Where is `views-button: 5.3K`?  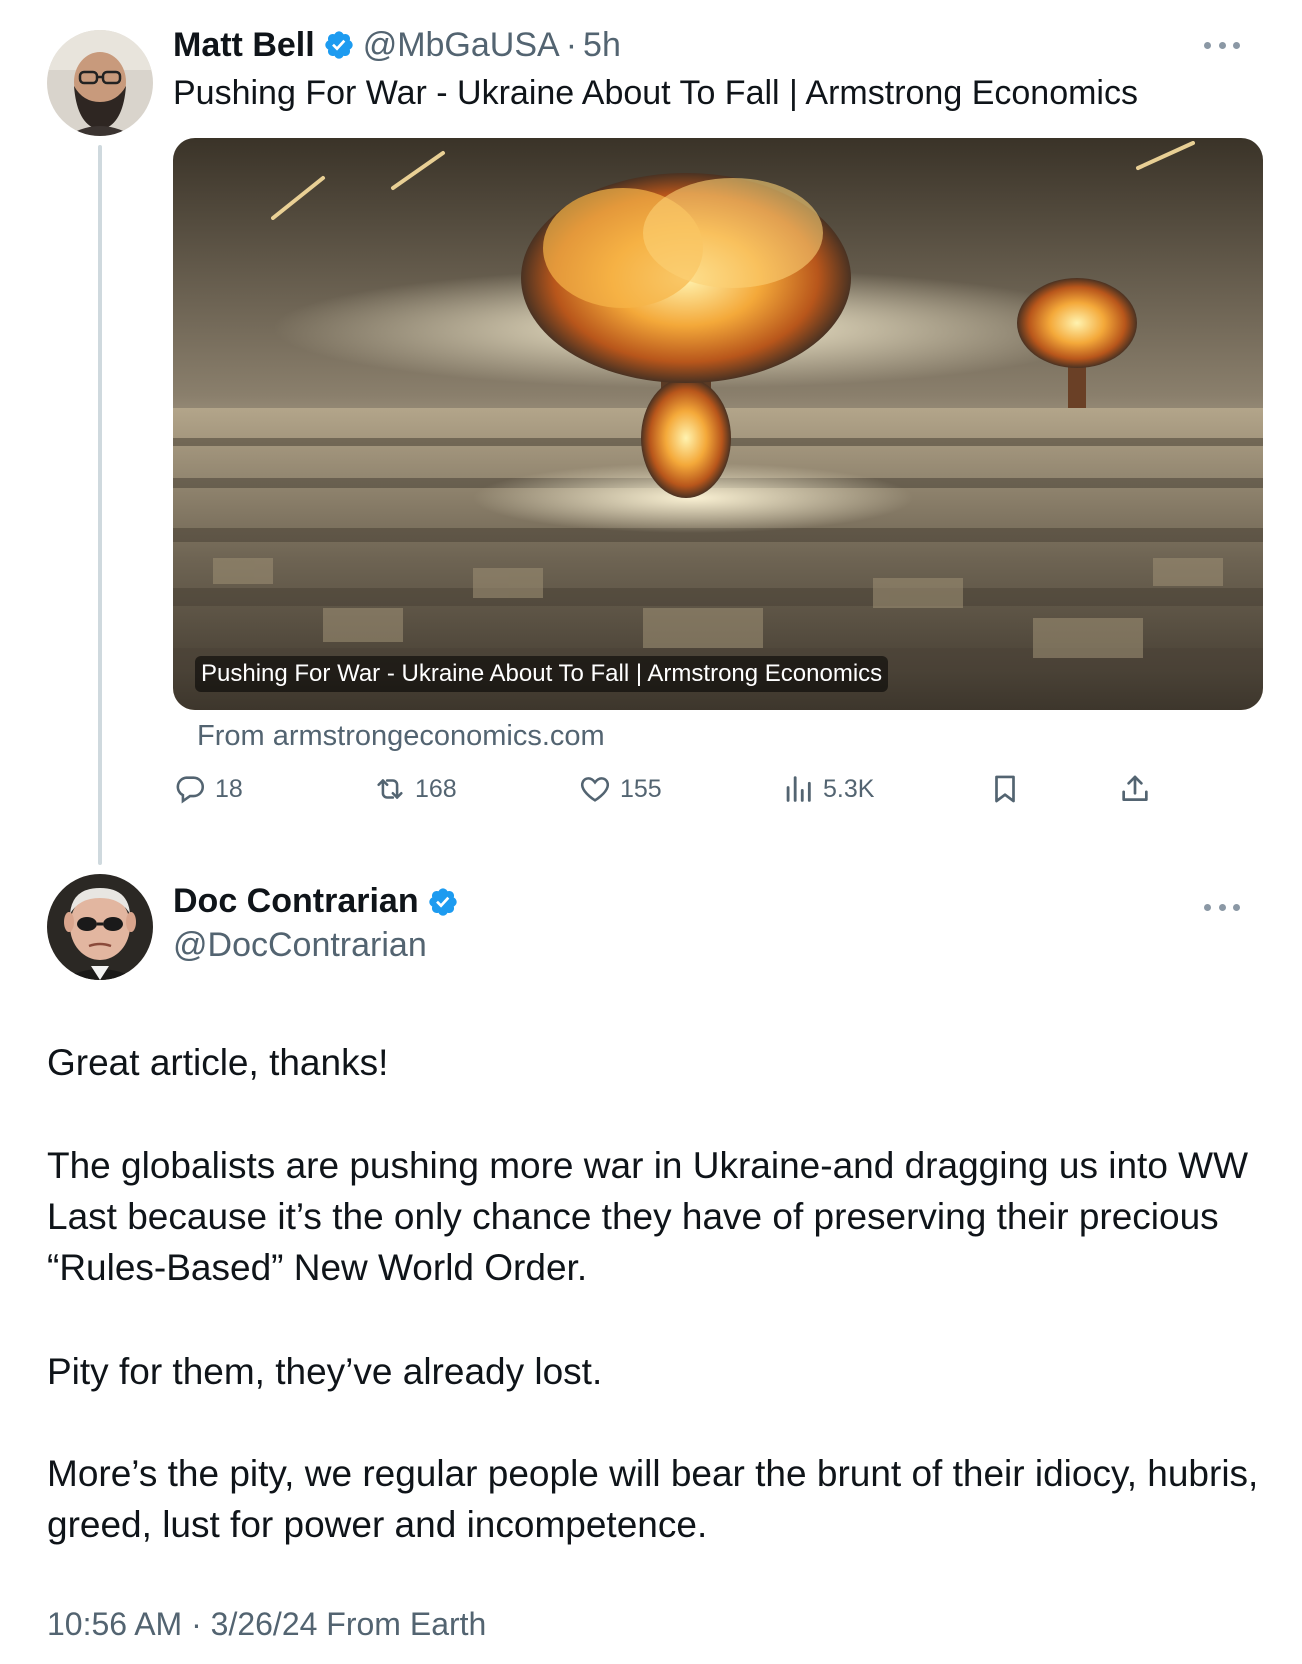 views-button: 5.3K is located at coordinates (827, 789).